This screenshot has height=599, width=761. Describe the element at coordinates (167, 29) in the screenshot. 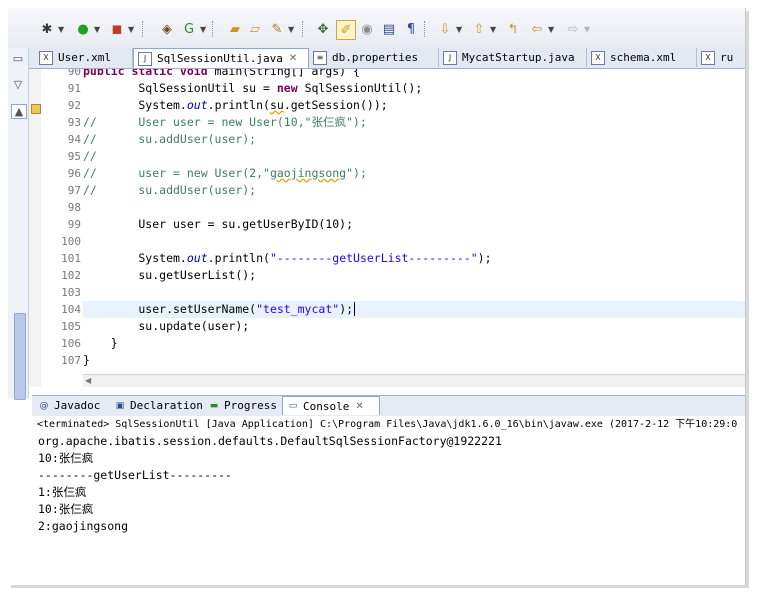

I see `new-wizard-icon: ◈` at that location.